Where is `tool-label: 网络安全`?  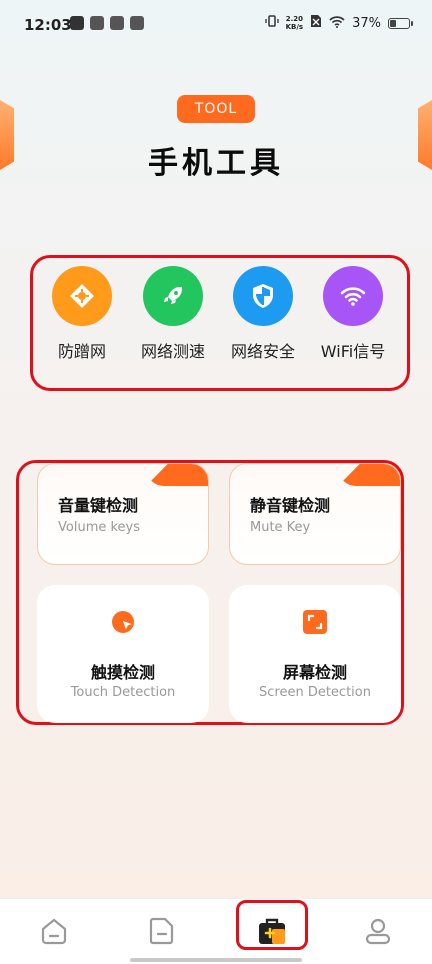
tool-label: 网络安全 is located at coordinates (262, 351).